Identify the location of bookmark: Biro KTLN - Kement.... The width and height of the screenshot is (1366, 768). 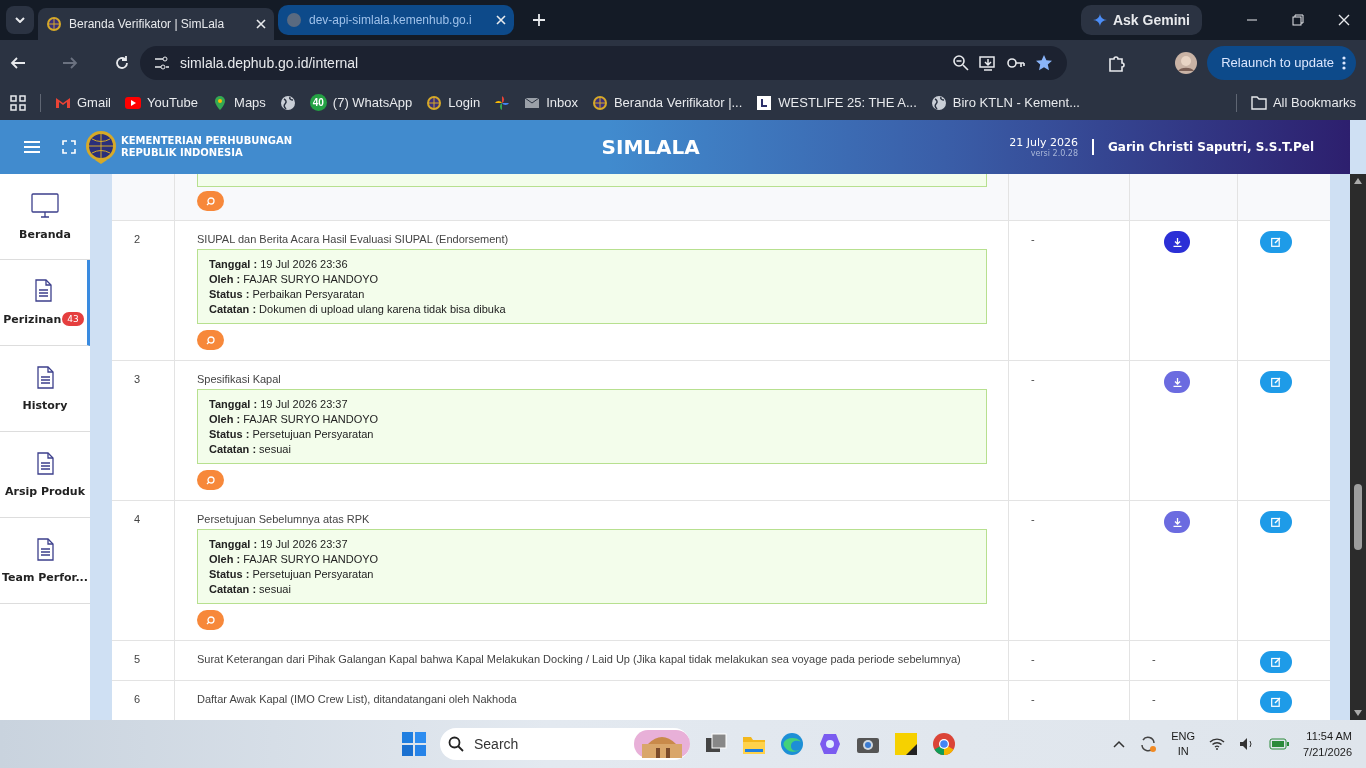
(1005, 102).